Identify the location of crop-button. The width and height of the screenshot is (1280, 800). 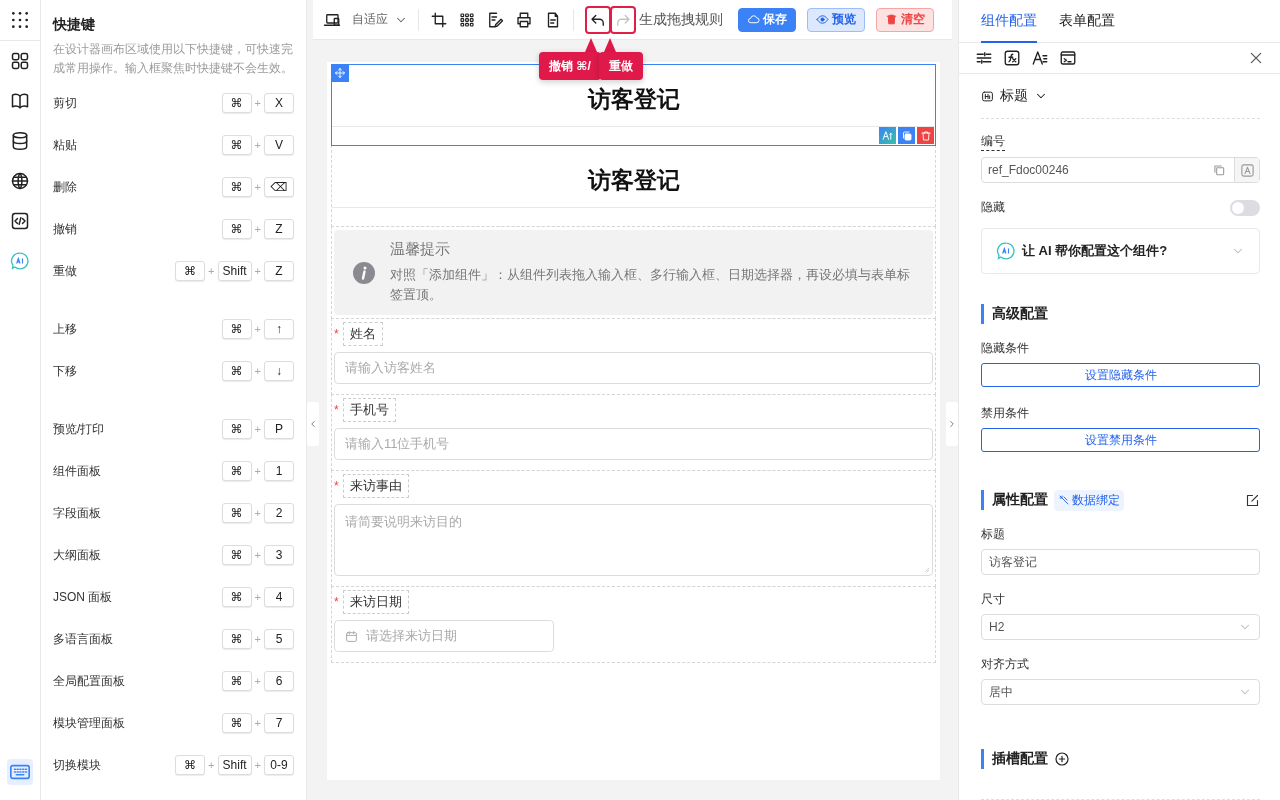
(439, 19).